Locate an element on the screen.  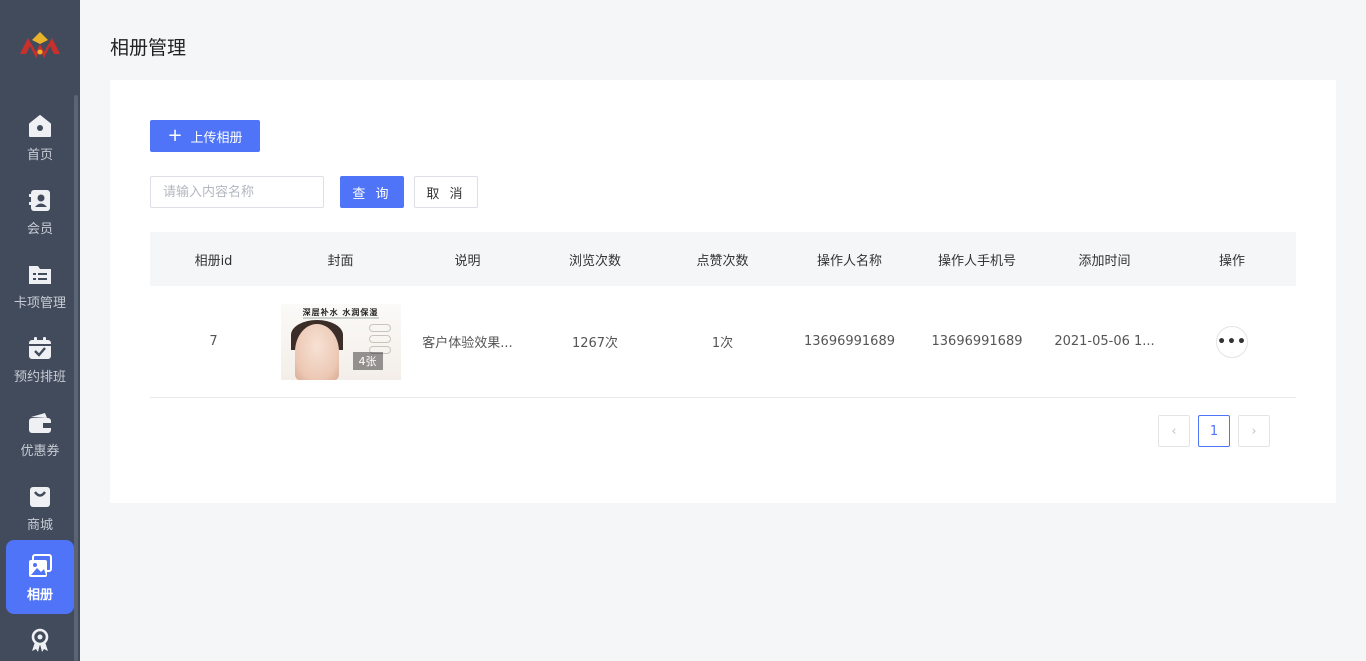
sidebar: 首页 会员 卡项管理 预约排班 优惠券 商城 相册 is located at coordinates (40, 330).